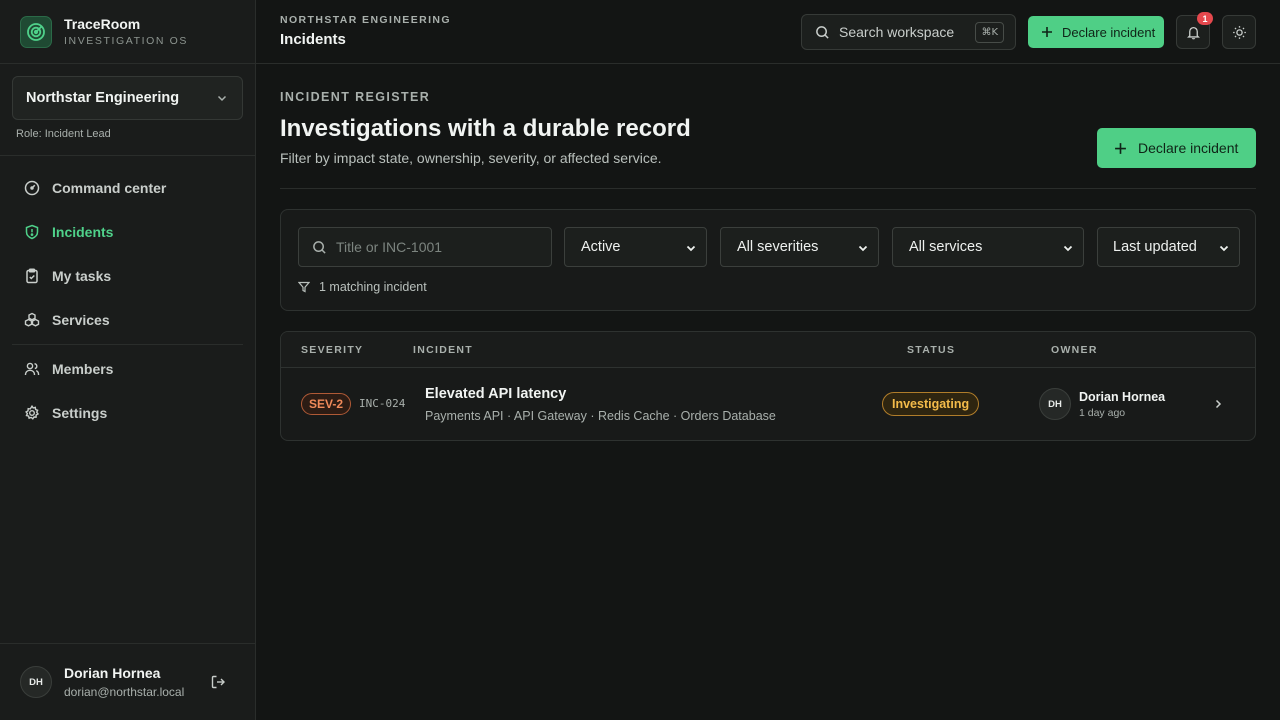  What do you see at coordinates (495, 394) in the screenshot?
I see `incident-title: Elevated API latency` at bounding box center [495, 394].